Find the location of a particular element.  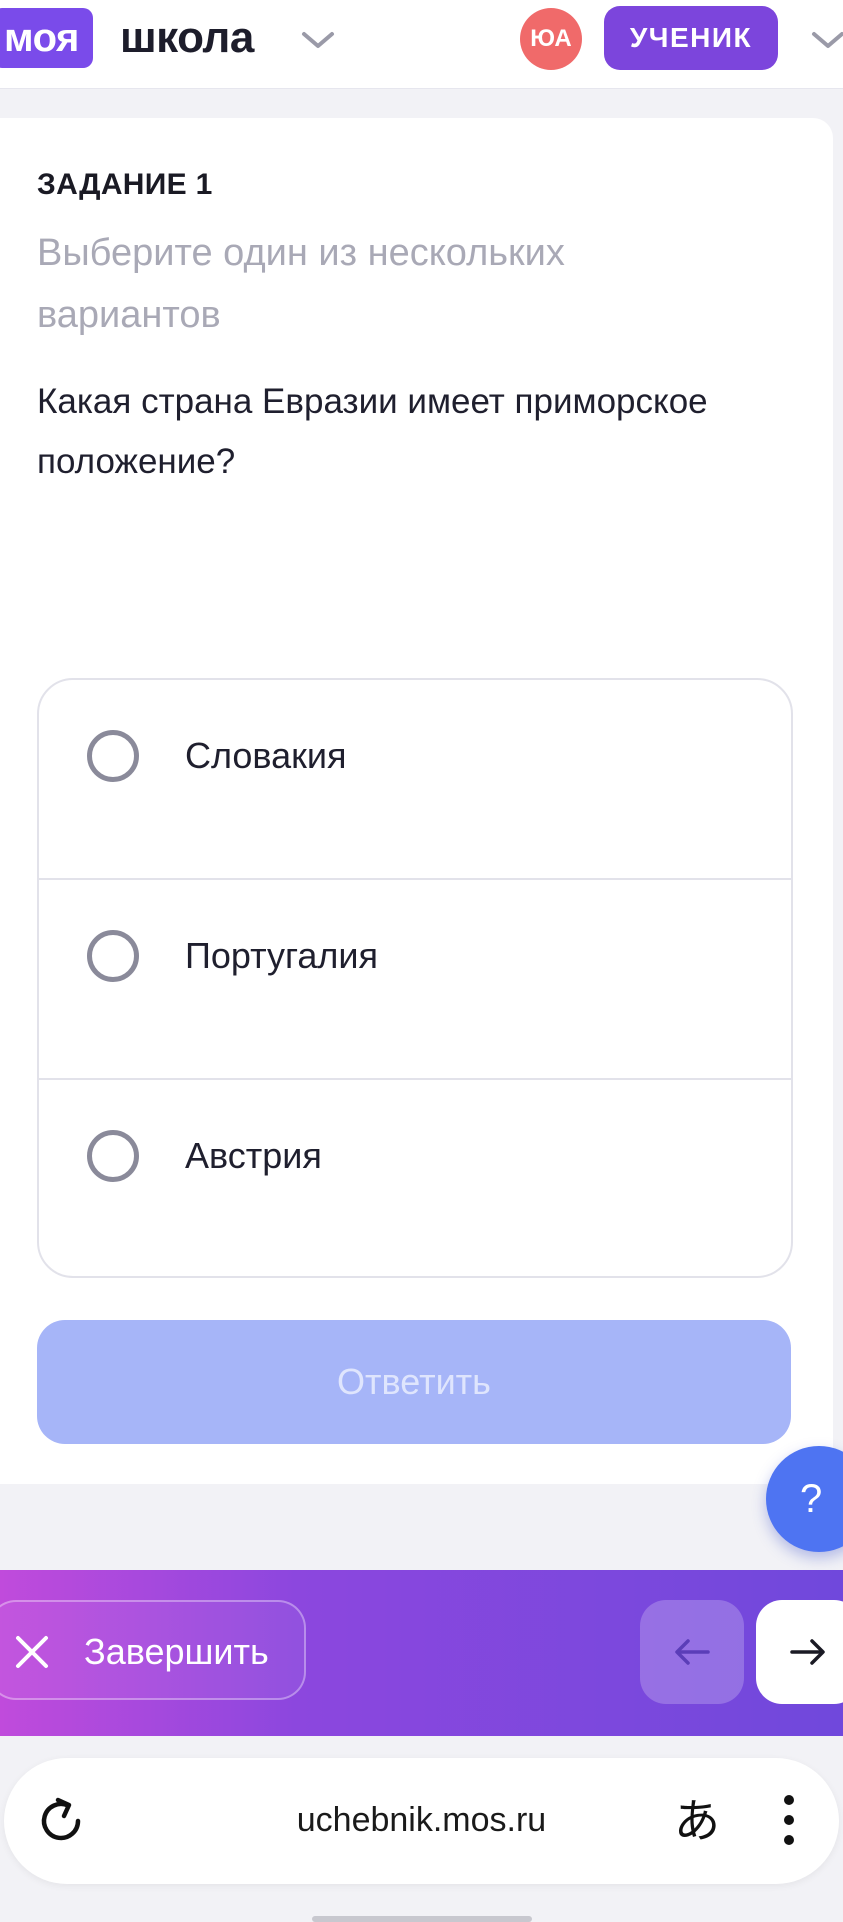

finish-button: Завершить is located at coordinates (153, 1650).